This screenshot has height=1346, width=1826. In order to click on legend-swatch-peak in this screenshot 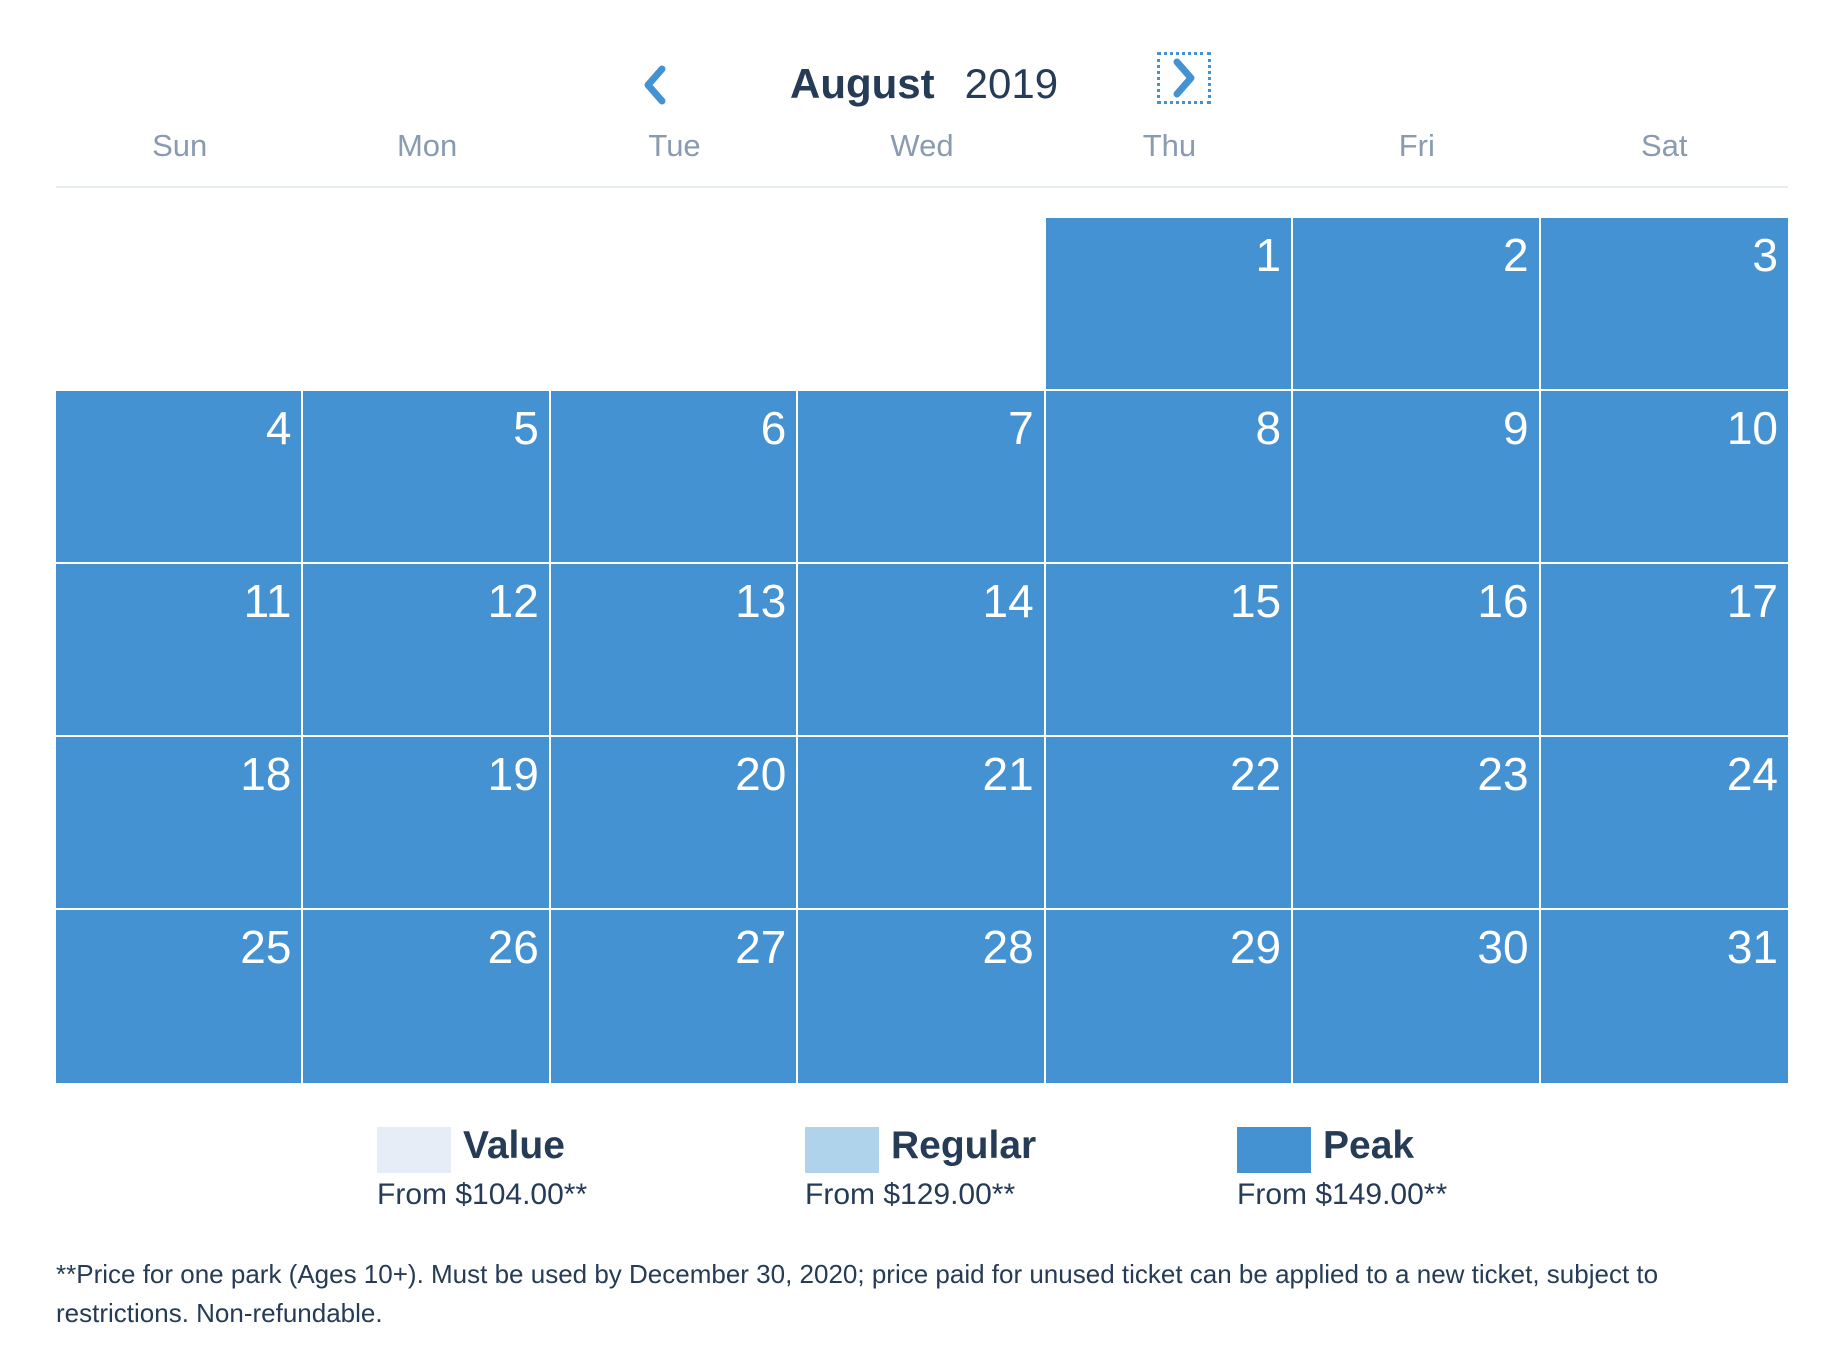, I will do `click(1274, 1150)`.